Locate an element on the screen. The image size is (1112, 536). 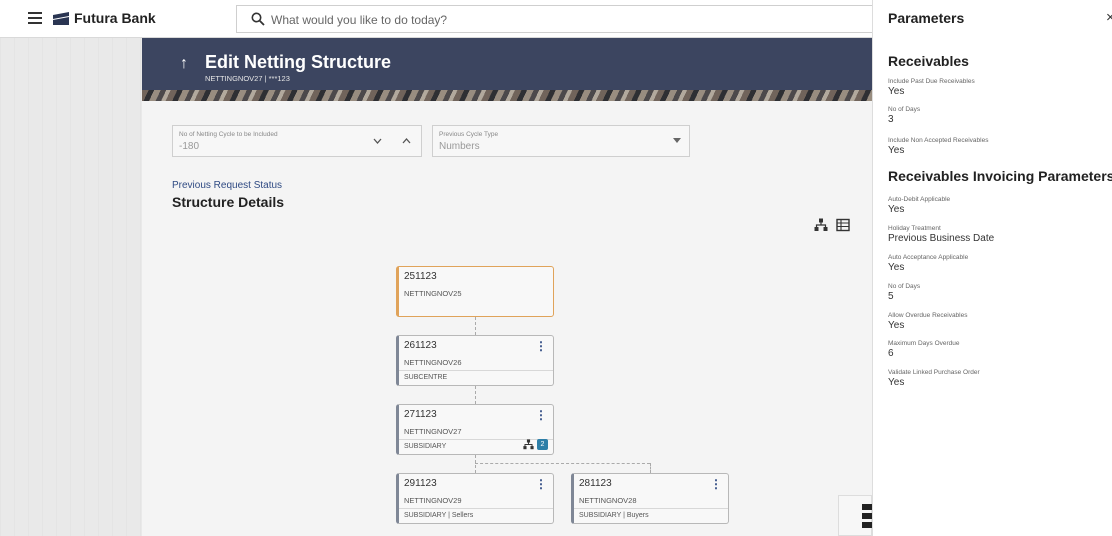
param-label: Include Non Accepted Receivables is located at coordinates (938, 140).